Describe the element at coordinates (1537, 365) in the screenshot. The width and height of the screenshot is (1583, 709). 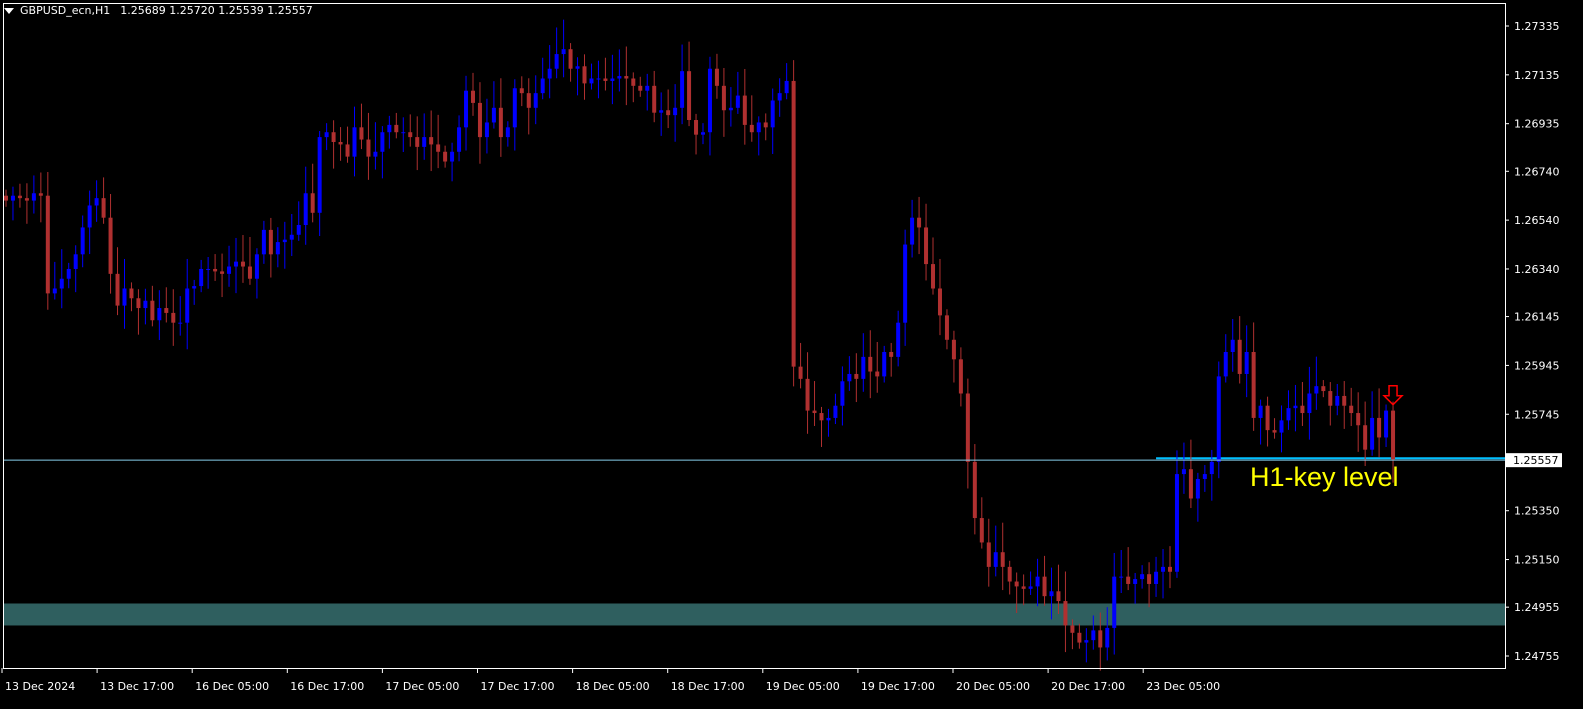
I see `y-tick-label: 1.25945` at that location.